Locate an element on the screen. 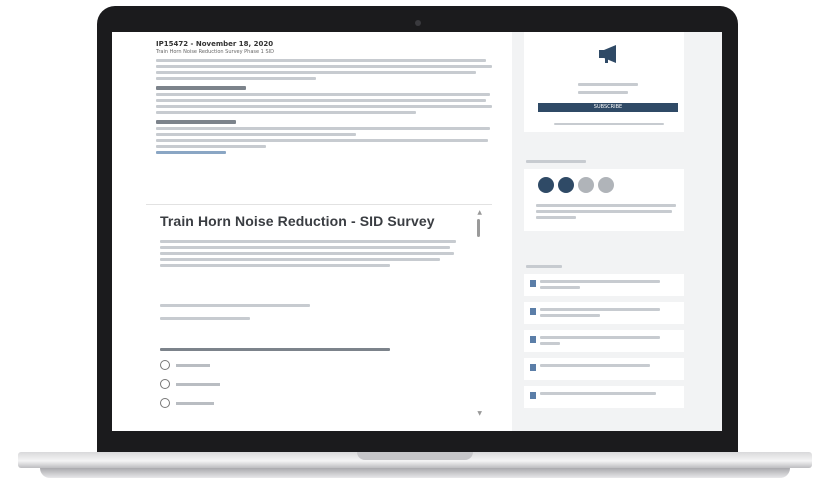 This screenshot has width=830, height=497. survey-title: Train Horn Noise Reduction - SID Survey is located at coordinates (297, 221).